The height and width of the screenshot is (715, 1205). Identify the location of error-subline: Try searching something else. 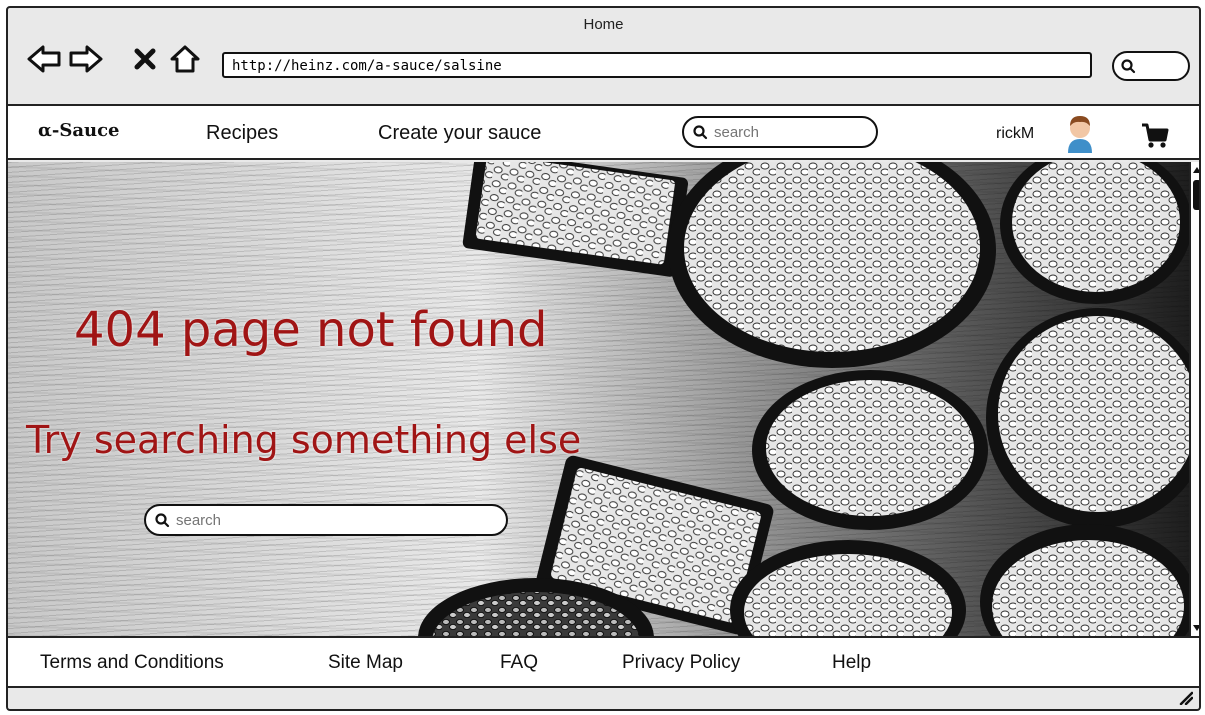
(304, 440).